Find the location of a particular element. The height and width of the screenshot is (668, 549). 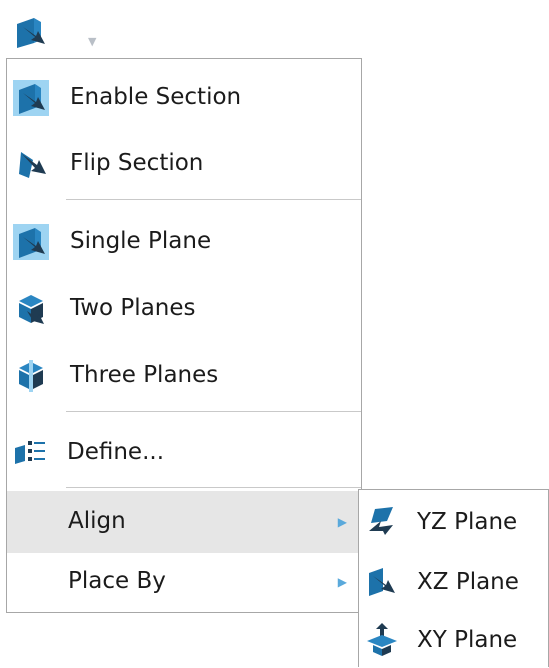

submenu-item-yz-plane: YZ Plane is located at coordinates (453, 522).